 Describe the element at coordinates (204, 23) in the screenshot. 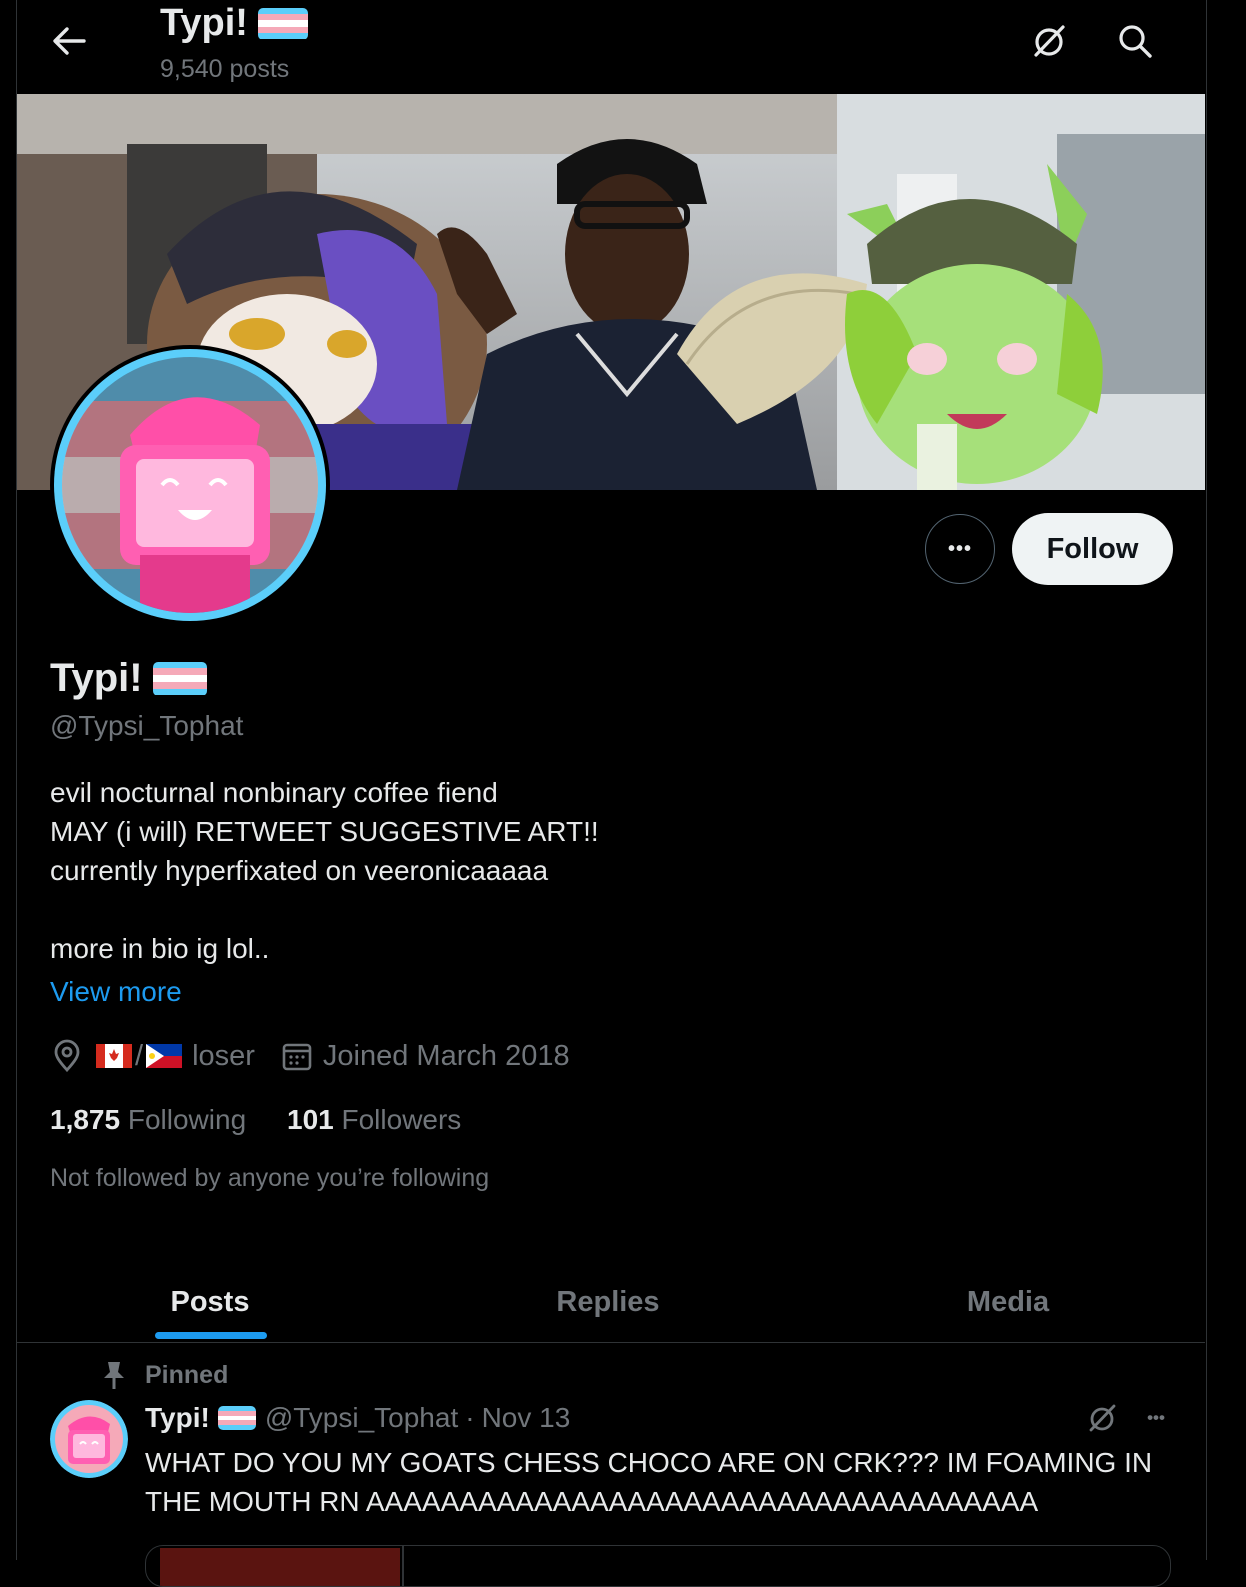

I see `header-name: Typi!` at that location.